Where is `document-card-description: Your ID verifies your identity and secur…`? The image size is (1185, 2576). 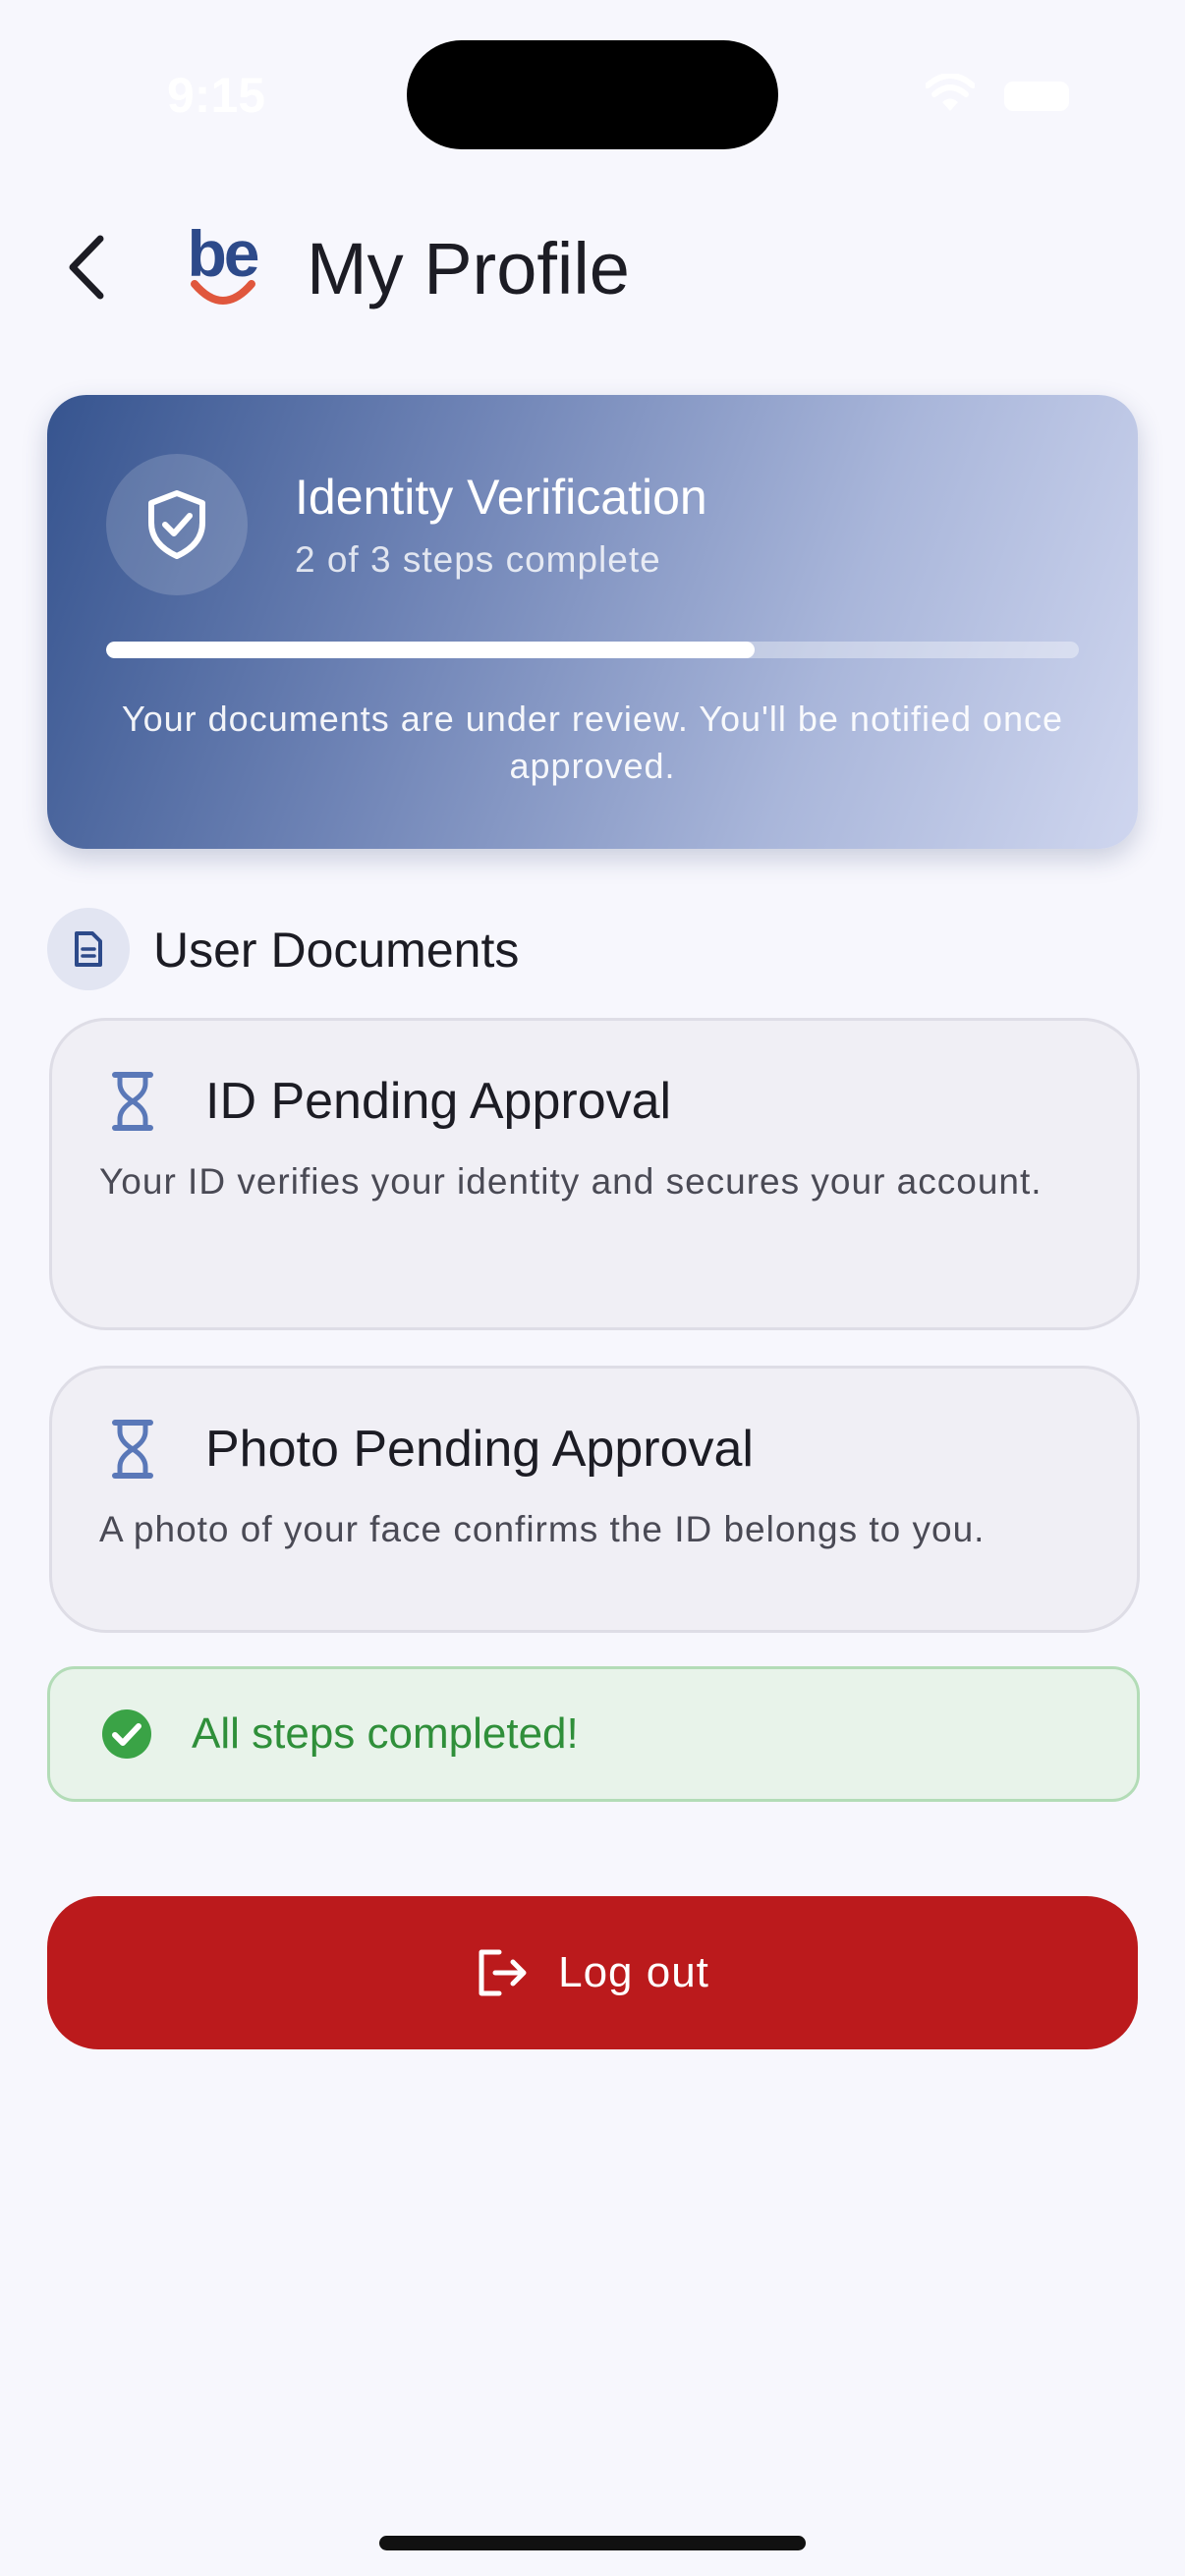
document-card-description: Your ID verifies your identity and secur… is located at coordinates (571, 1181).